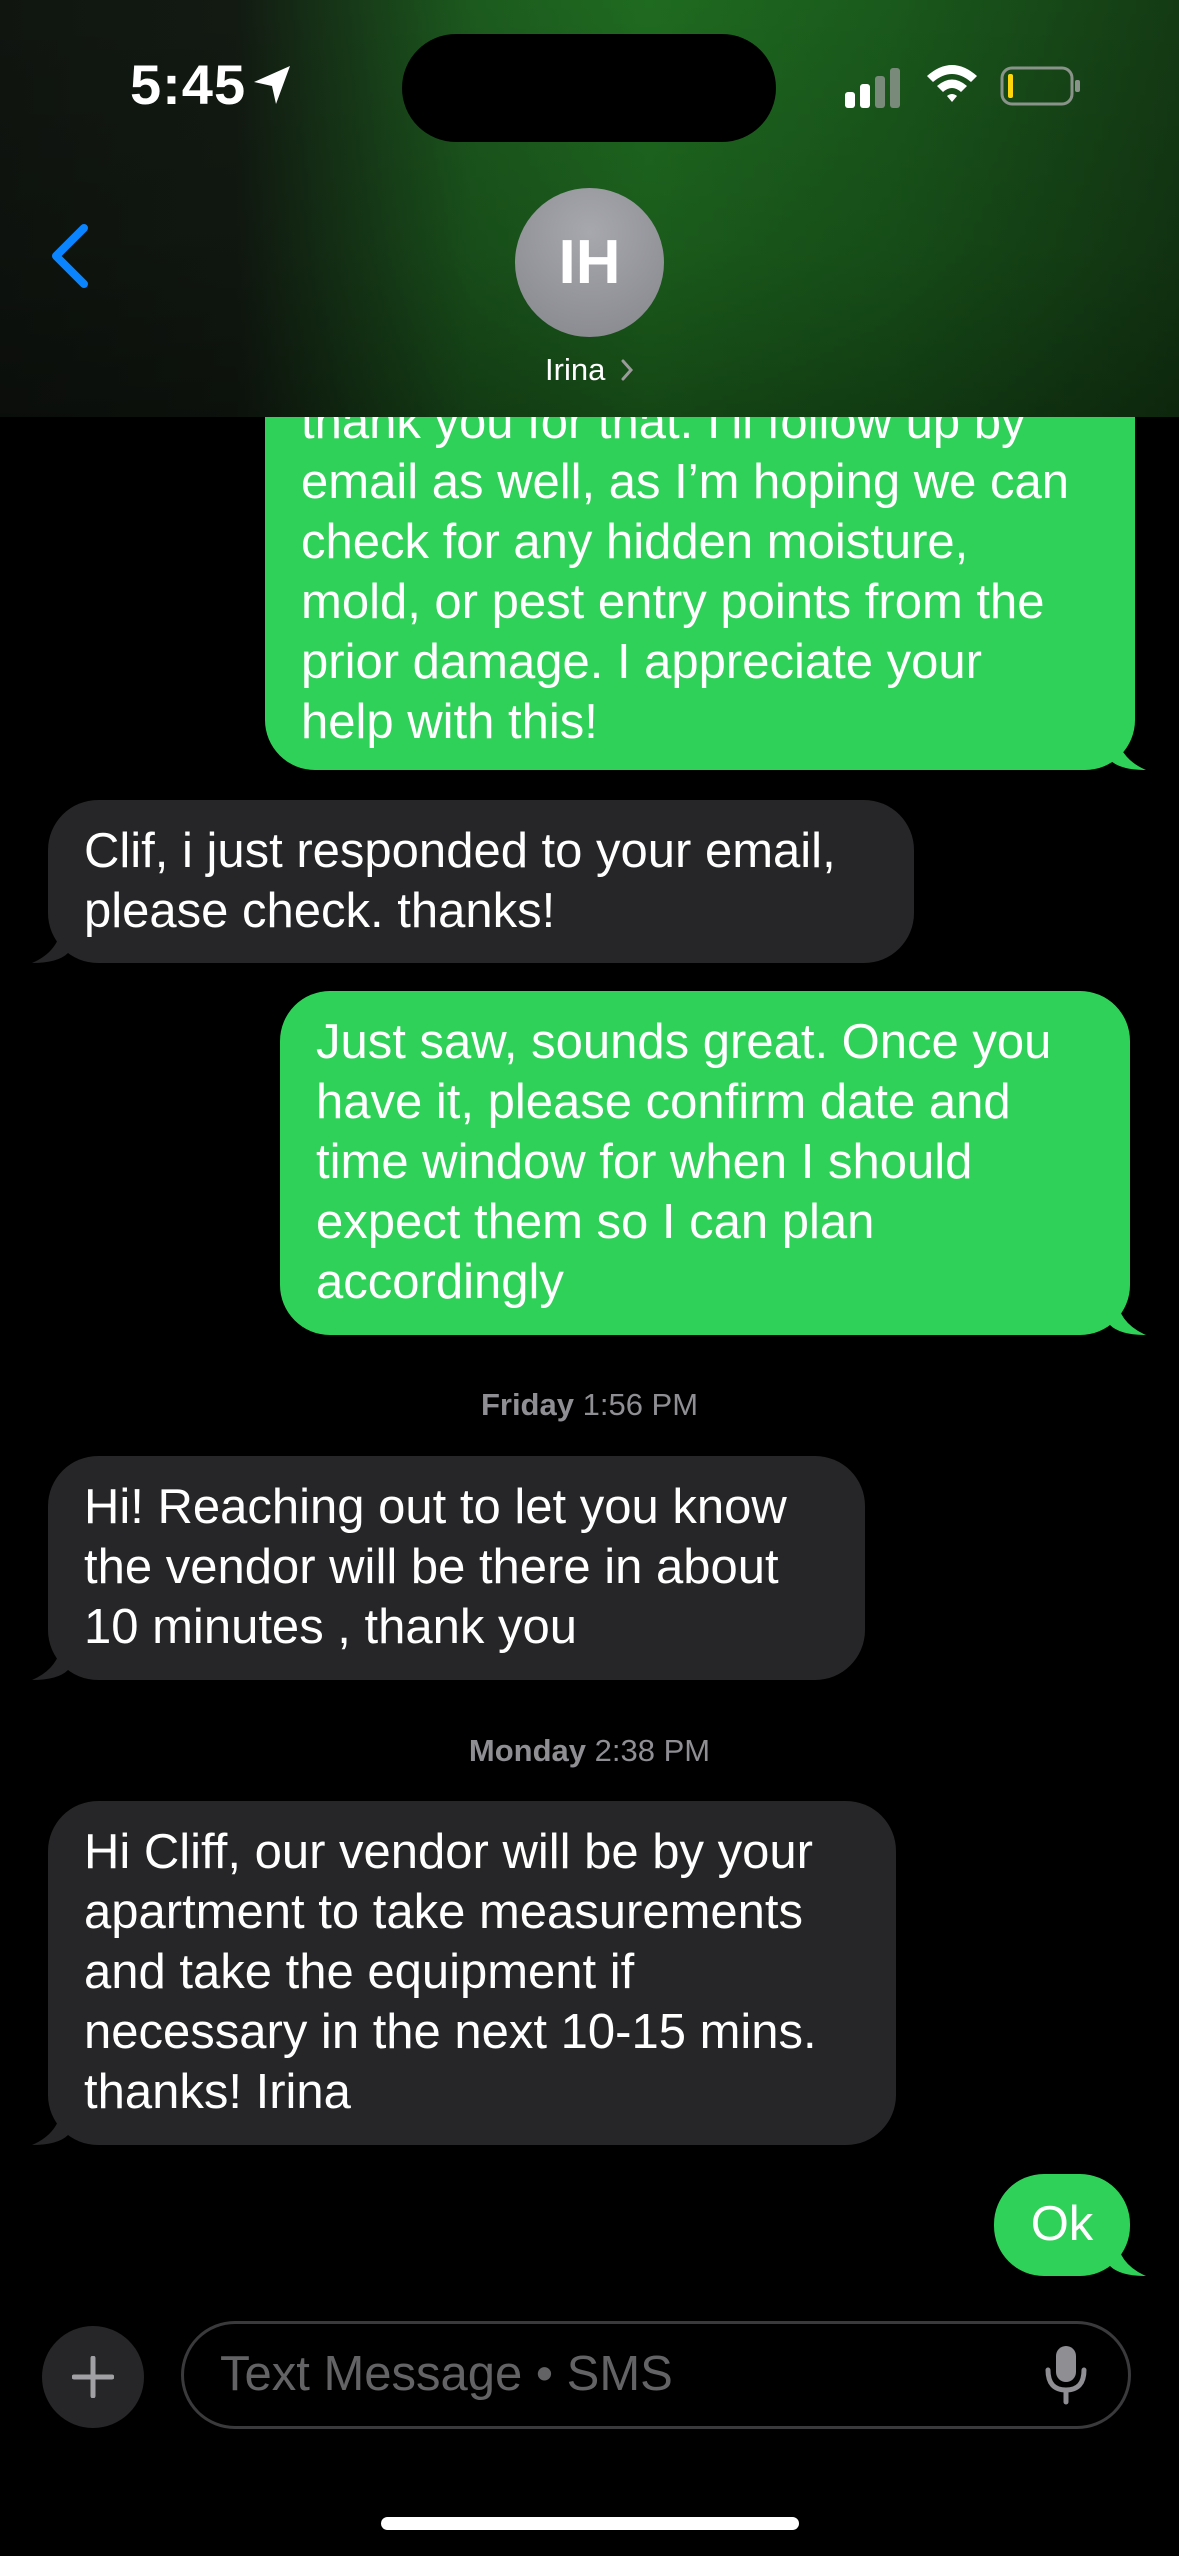 This screenshot has height=2556, width=1179. I want to click on plus-icon, so click(93, 2377).